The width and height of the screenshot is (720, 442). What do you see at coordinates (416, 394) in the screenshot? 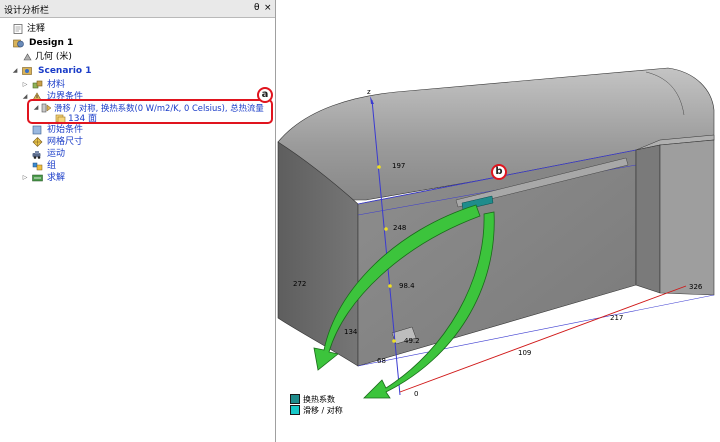
I see `dim-0: 0` at bounding box center [416, 394].